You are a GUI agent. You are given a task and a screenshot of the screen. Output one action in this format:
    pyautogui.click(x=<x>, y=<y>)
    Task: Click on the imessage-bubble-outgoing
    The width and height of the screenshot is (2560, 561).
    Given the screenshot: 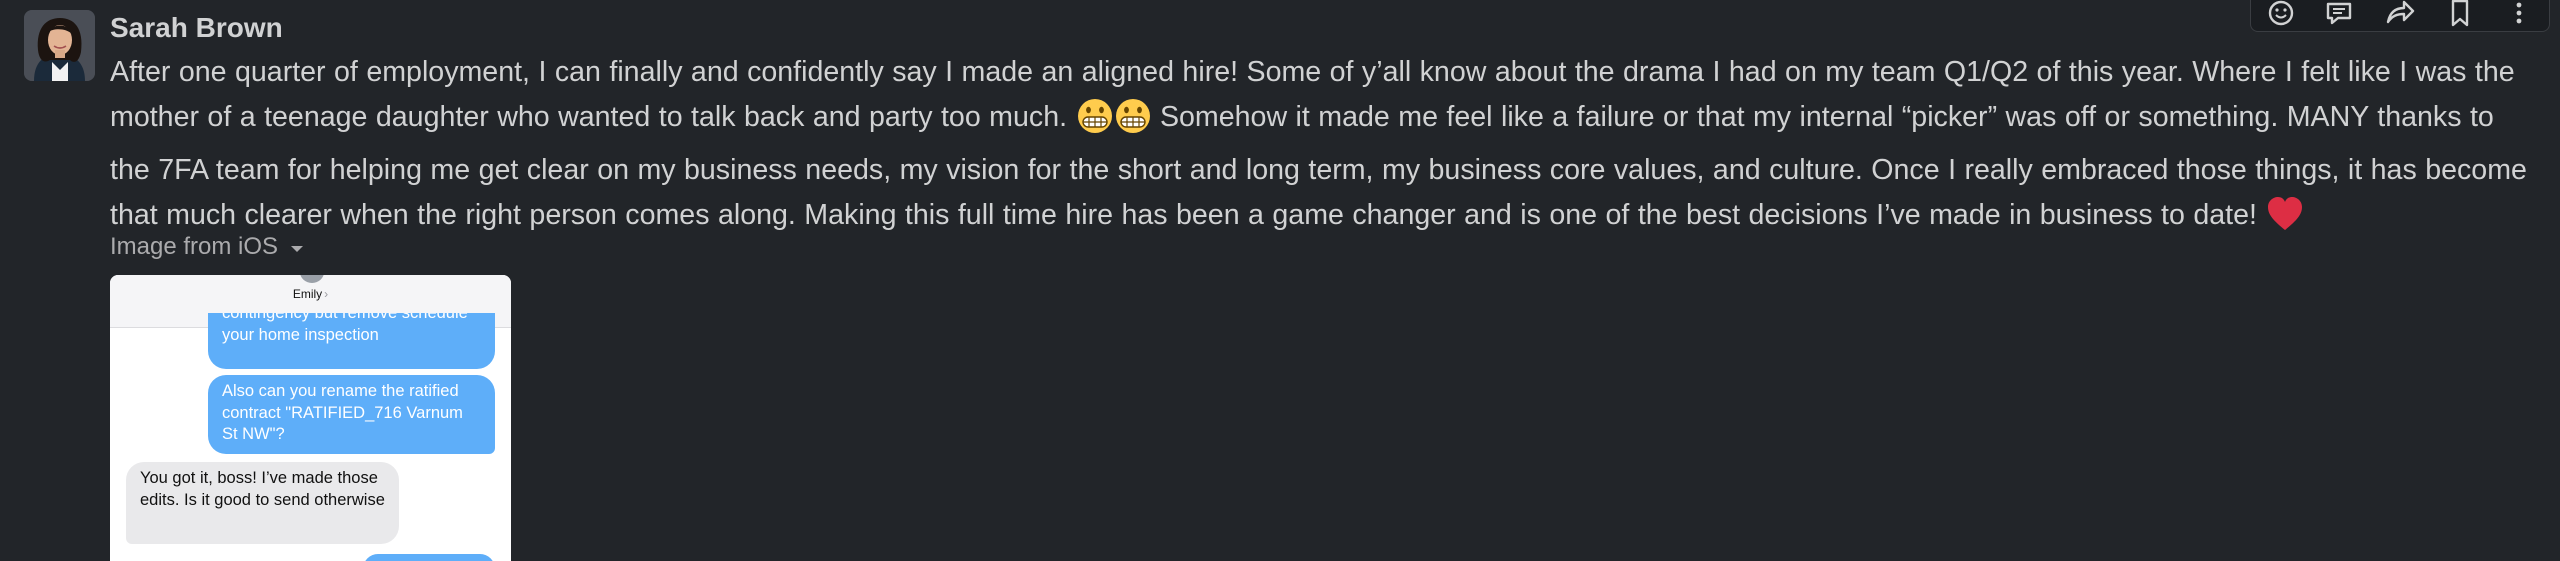 What is the action you would take?
    pyautogui.click(x=429, y=557)
    